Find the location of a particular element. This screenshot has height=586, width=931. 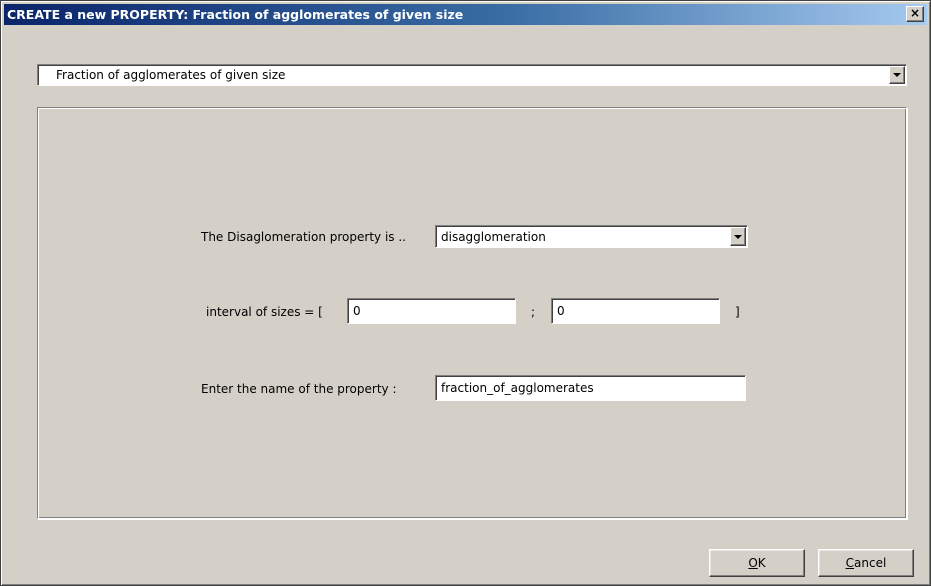

interval-label: interval of sizes = [ is located at coordinates (264, 312).